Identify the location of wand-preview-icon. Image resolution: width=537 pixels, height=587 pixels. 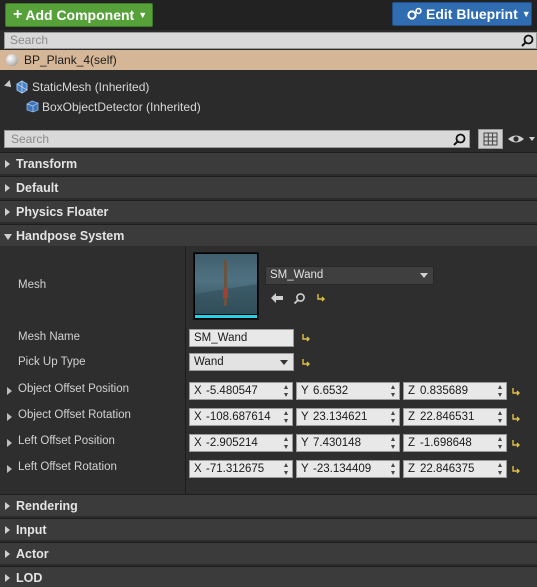
(226, 287).